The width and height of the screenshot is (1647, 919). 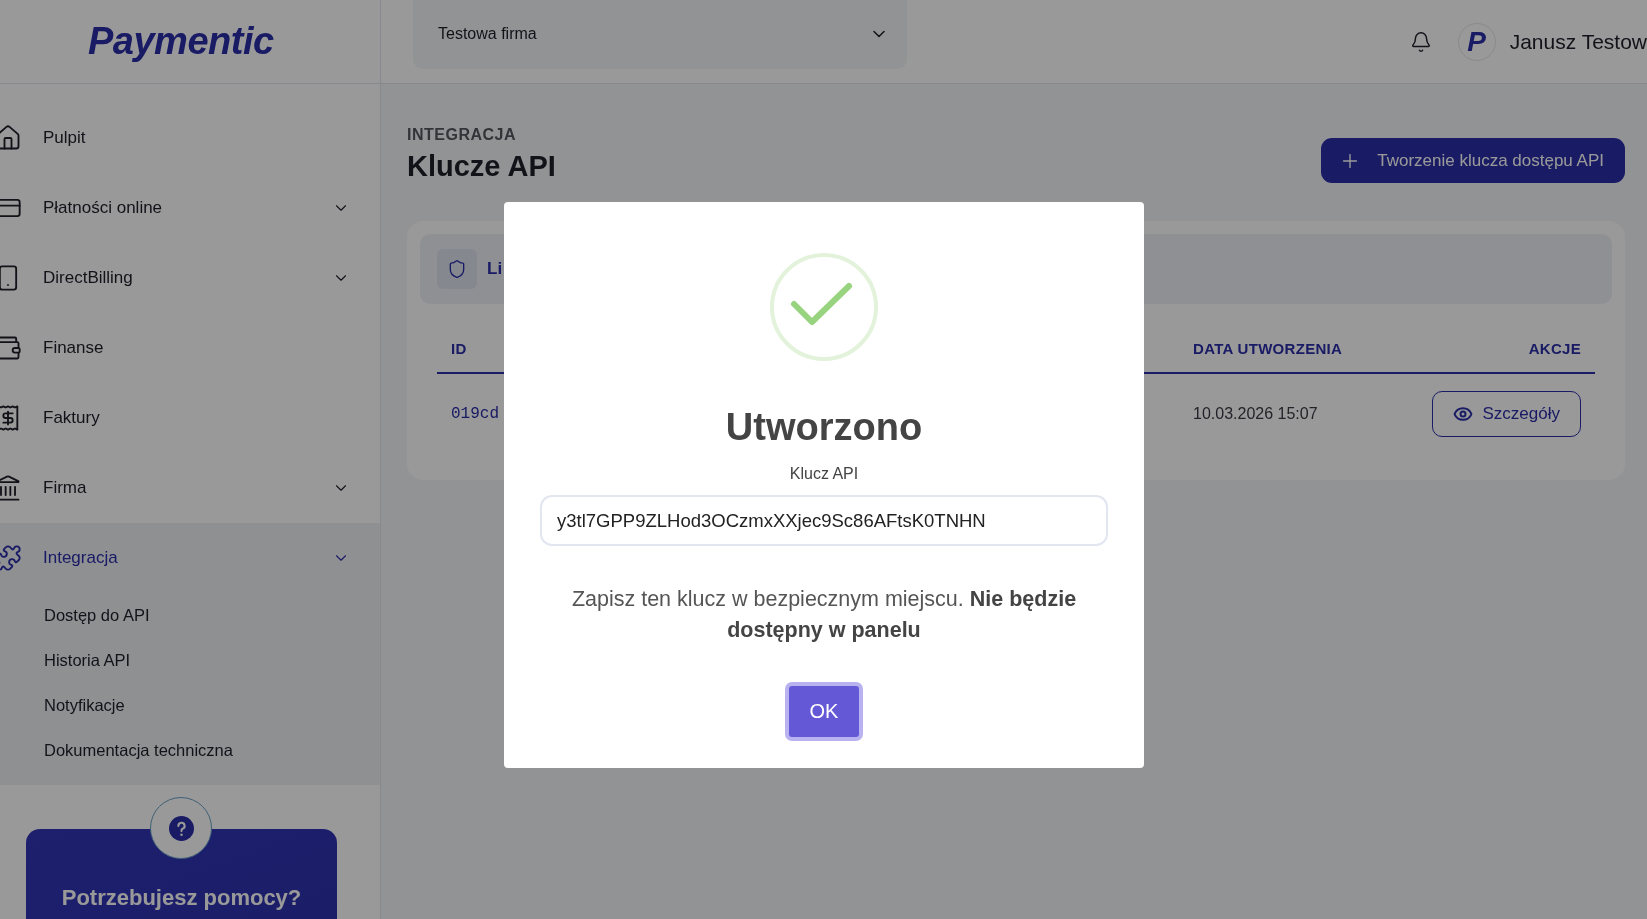 What do you see at coordinates (1255, 414) in the screenshot?
I see `table-cell-text: 10.03.2026 15:07` at bounding box center [1255, 414].